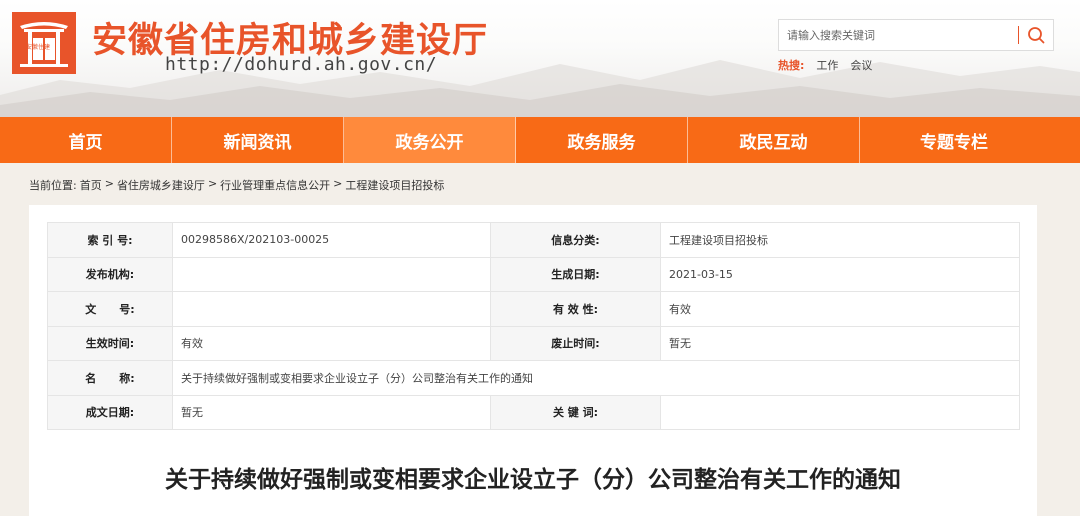 The image size is (1080, 516). Describe the element at coordinates (110, 274) in the screenshot. I see `publisher-label: 发布机构:` at that location.